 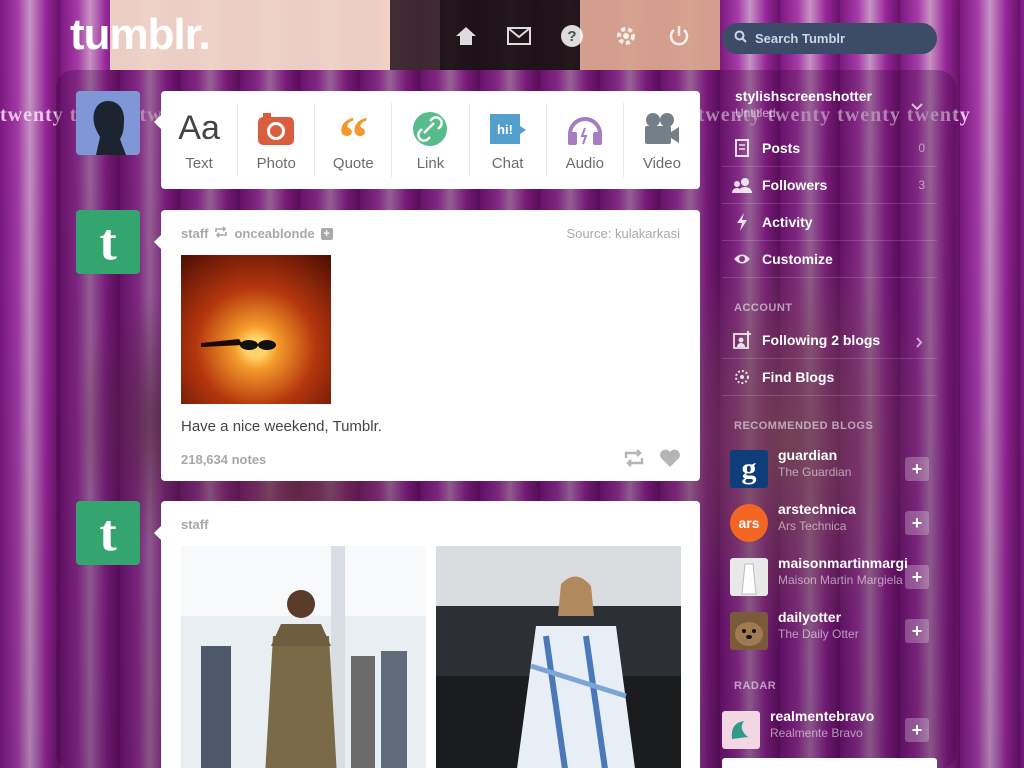 I want to click on recommended-blog: g guardian The Guardian +, so click(x=829, y=474).